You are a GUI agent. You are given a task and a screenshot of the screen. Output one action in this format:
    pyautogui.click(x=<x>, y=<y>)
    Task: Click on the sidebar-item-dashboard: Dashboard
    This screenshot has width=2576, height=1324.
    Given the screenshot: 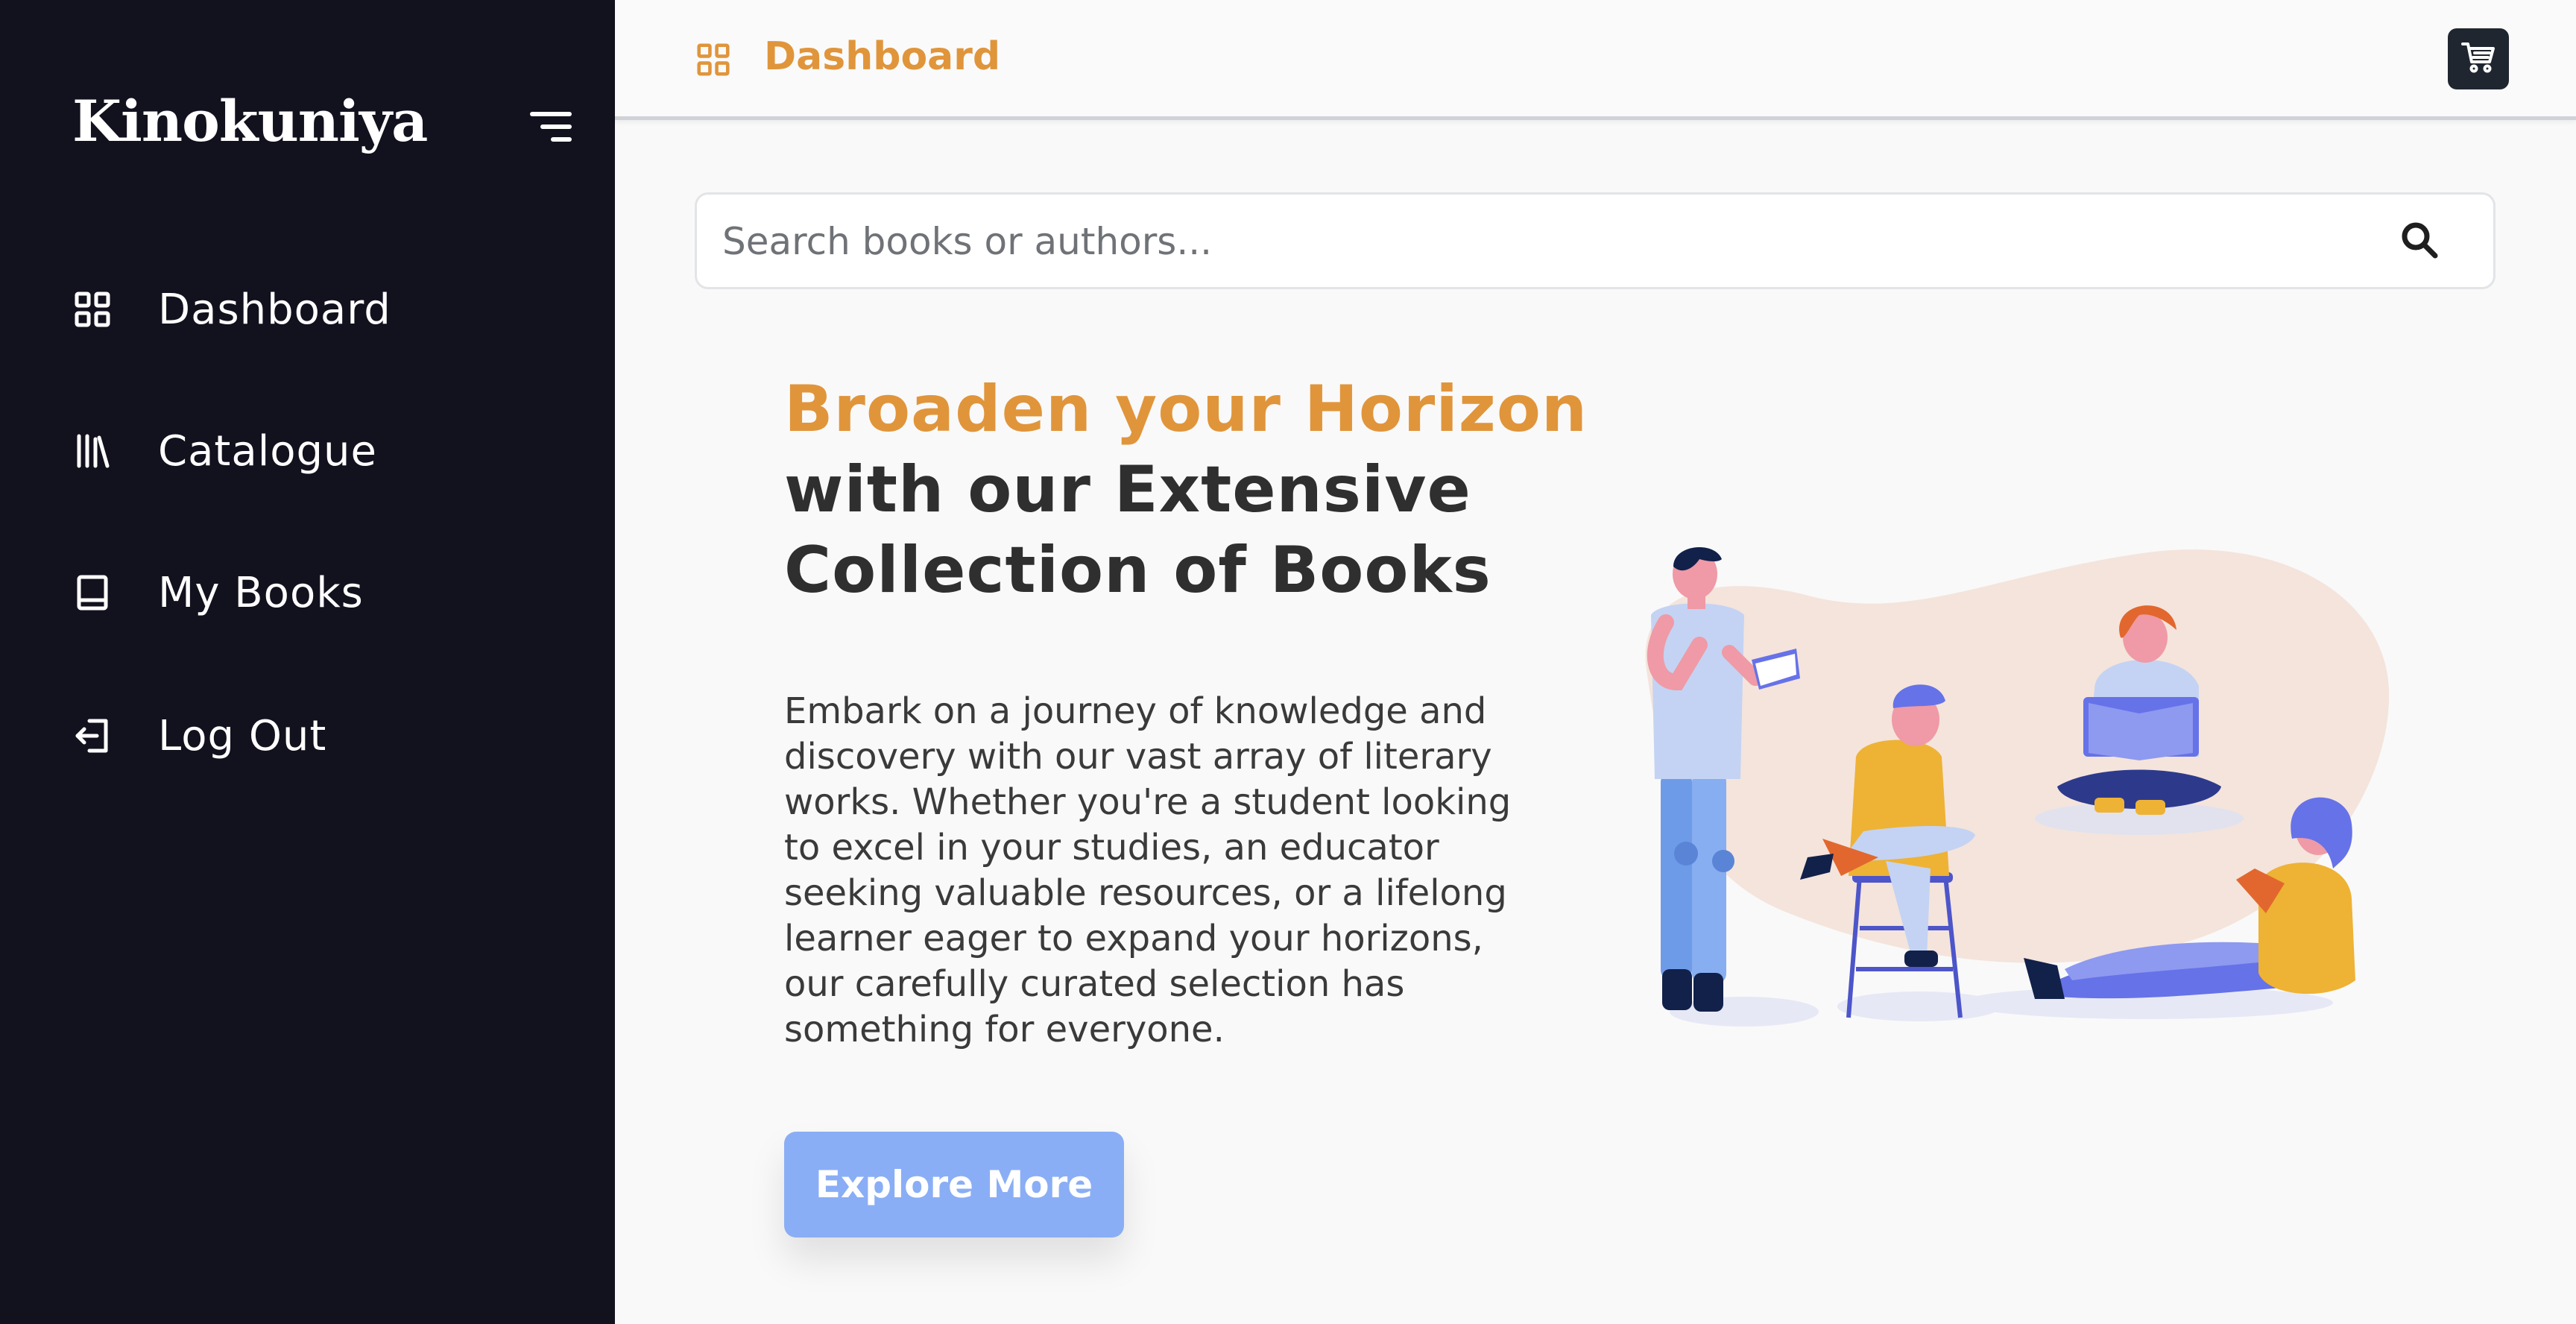 What is the action you would take?
    pyautogui.click(x=317, y=309)
    